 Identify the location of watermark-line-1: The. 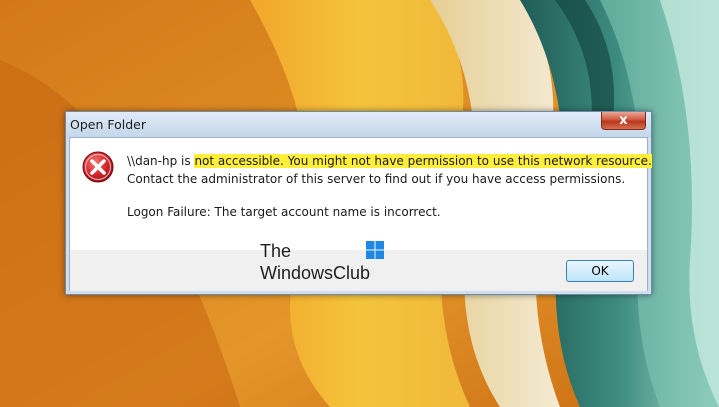
(276, 251).